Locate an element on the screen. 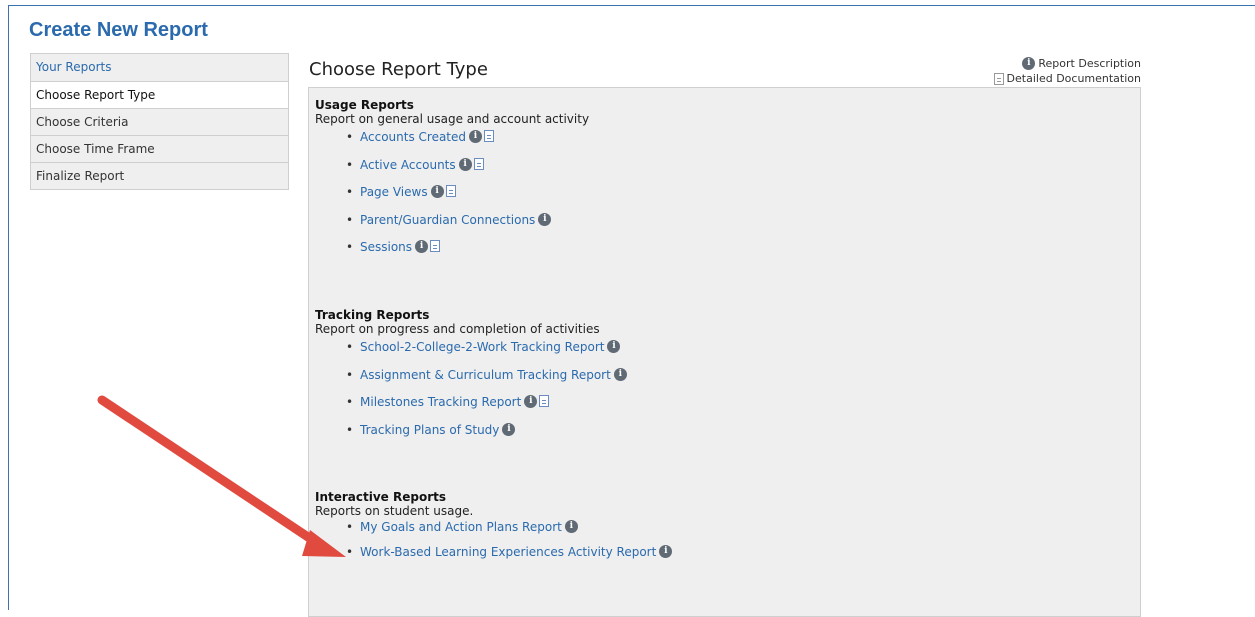  annotation-arrow is located at coordinates (221, 476).